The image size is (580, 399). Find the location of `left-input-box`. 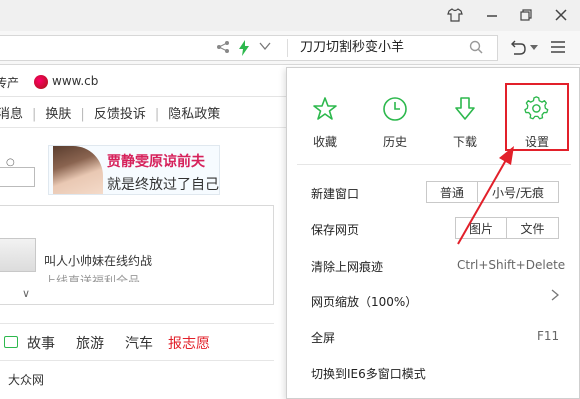

left-input-box is located at coordinates (17, 177).